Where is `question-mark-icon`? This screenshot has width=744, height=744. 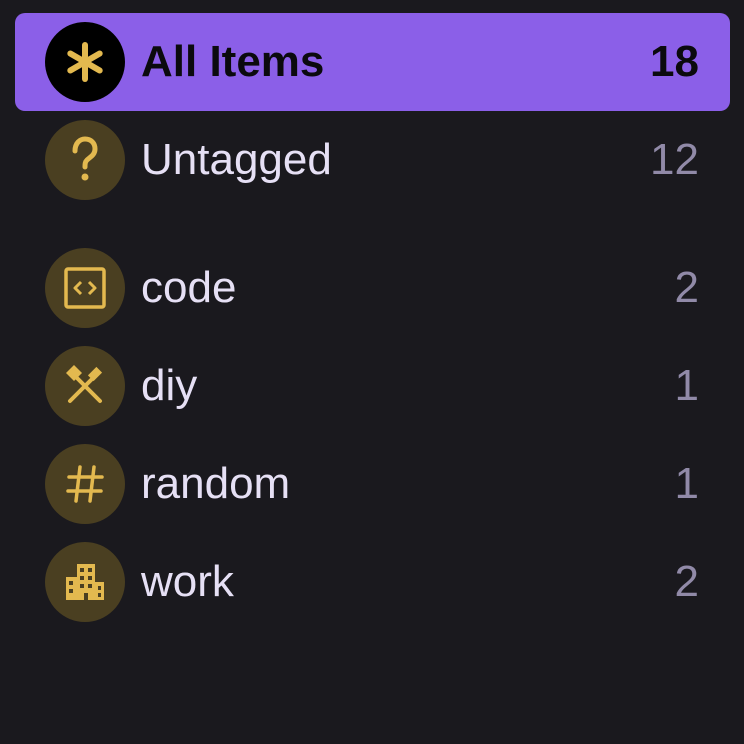 question-mark-icon is located at coordinates (85, 160).